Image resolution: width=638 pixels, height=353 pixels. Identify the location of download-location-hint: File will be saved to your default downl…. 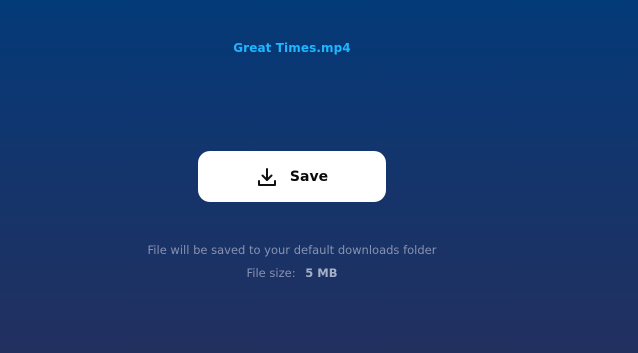
(292, 250).